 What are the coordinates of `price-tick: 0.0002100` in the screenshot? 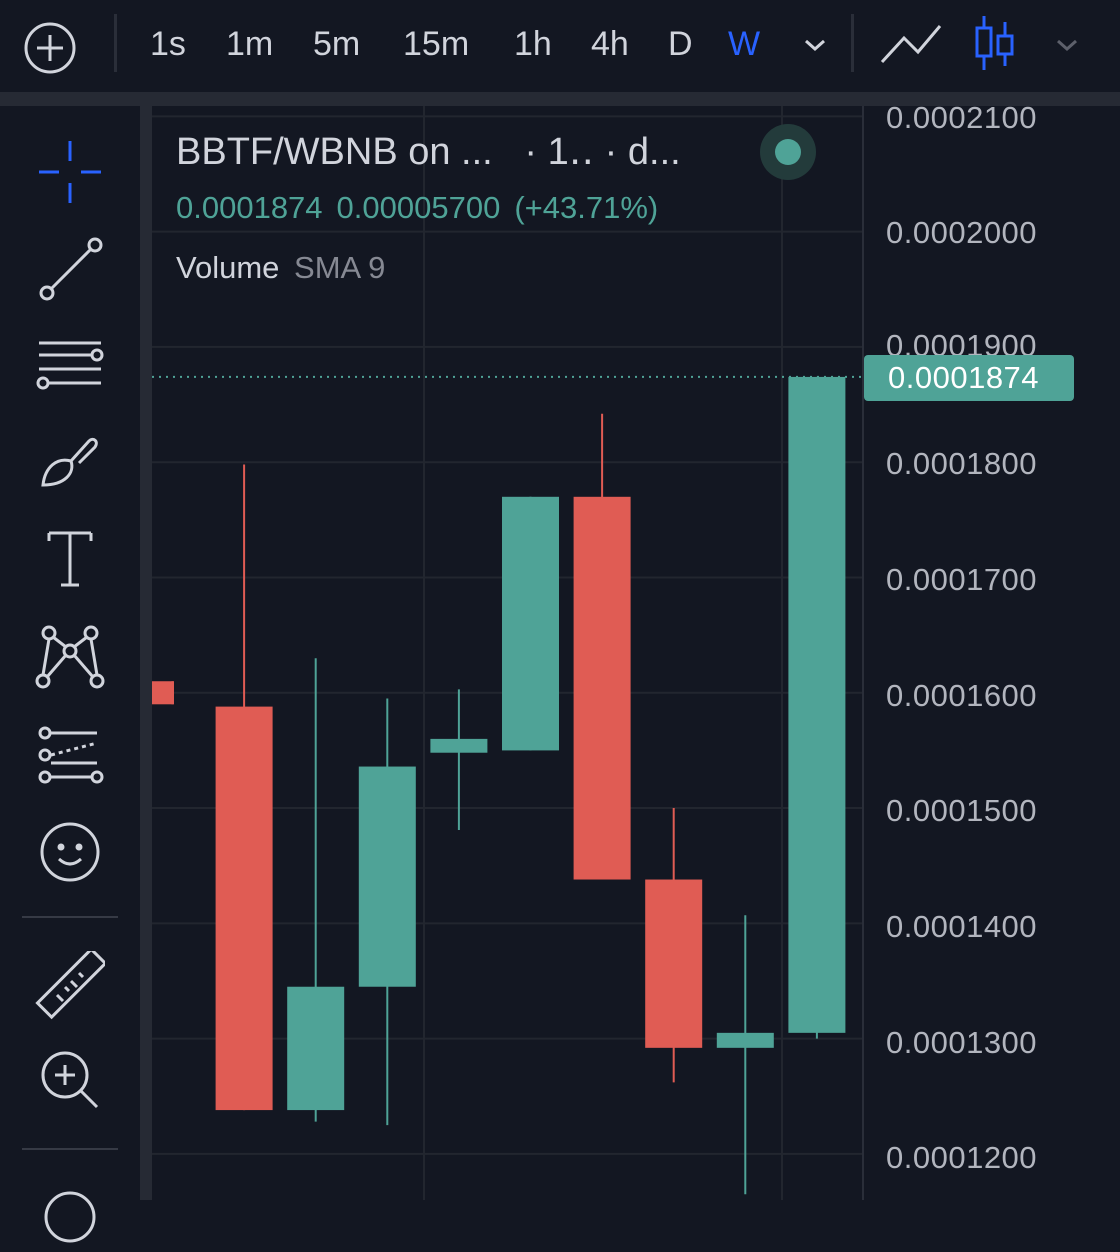 It's located at (962, 117).